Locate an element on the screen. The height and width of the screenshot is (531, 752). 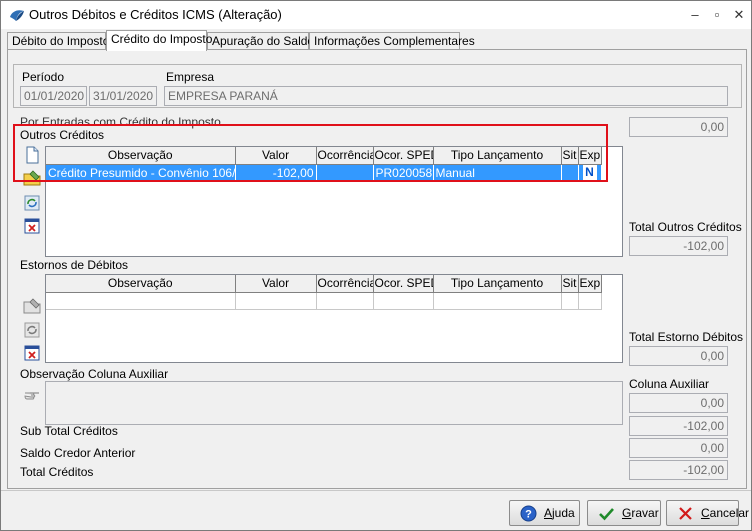
tab-informacoes-complementares: Informações Complementares is located at coordinates (392, 41).